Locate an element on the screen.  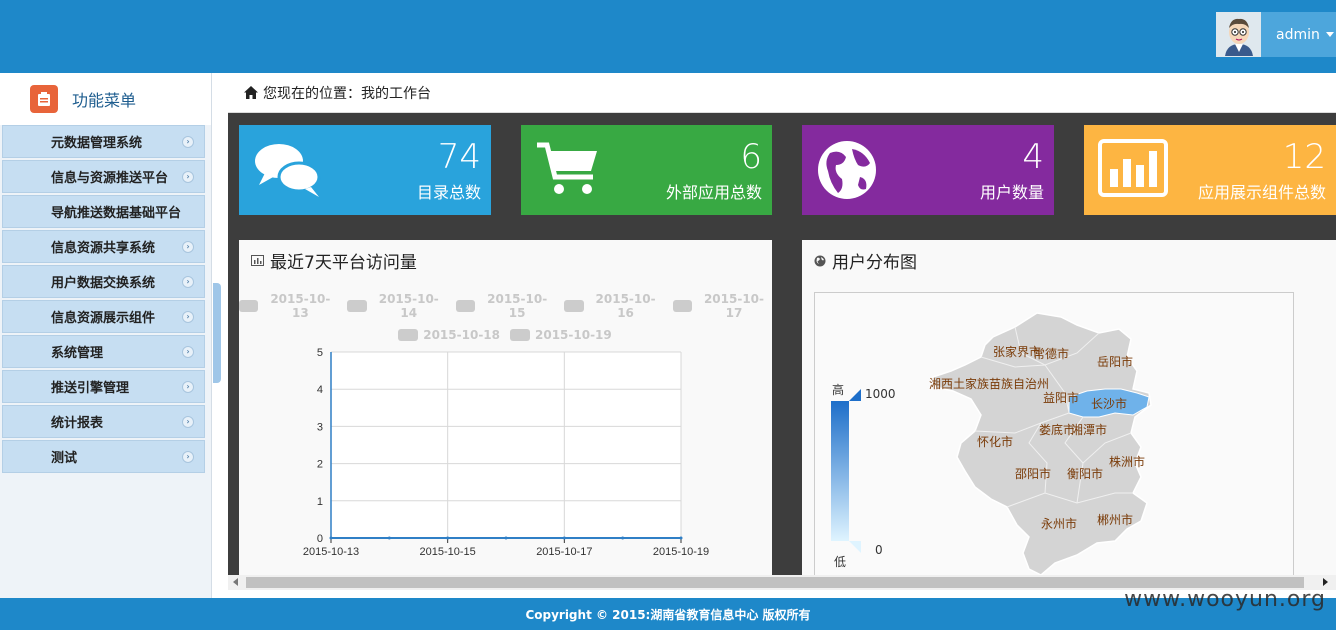
stat-value: 6 is located at coordinates (751, 157).